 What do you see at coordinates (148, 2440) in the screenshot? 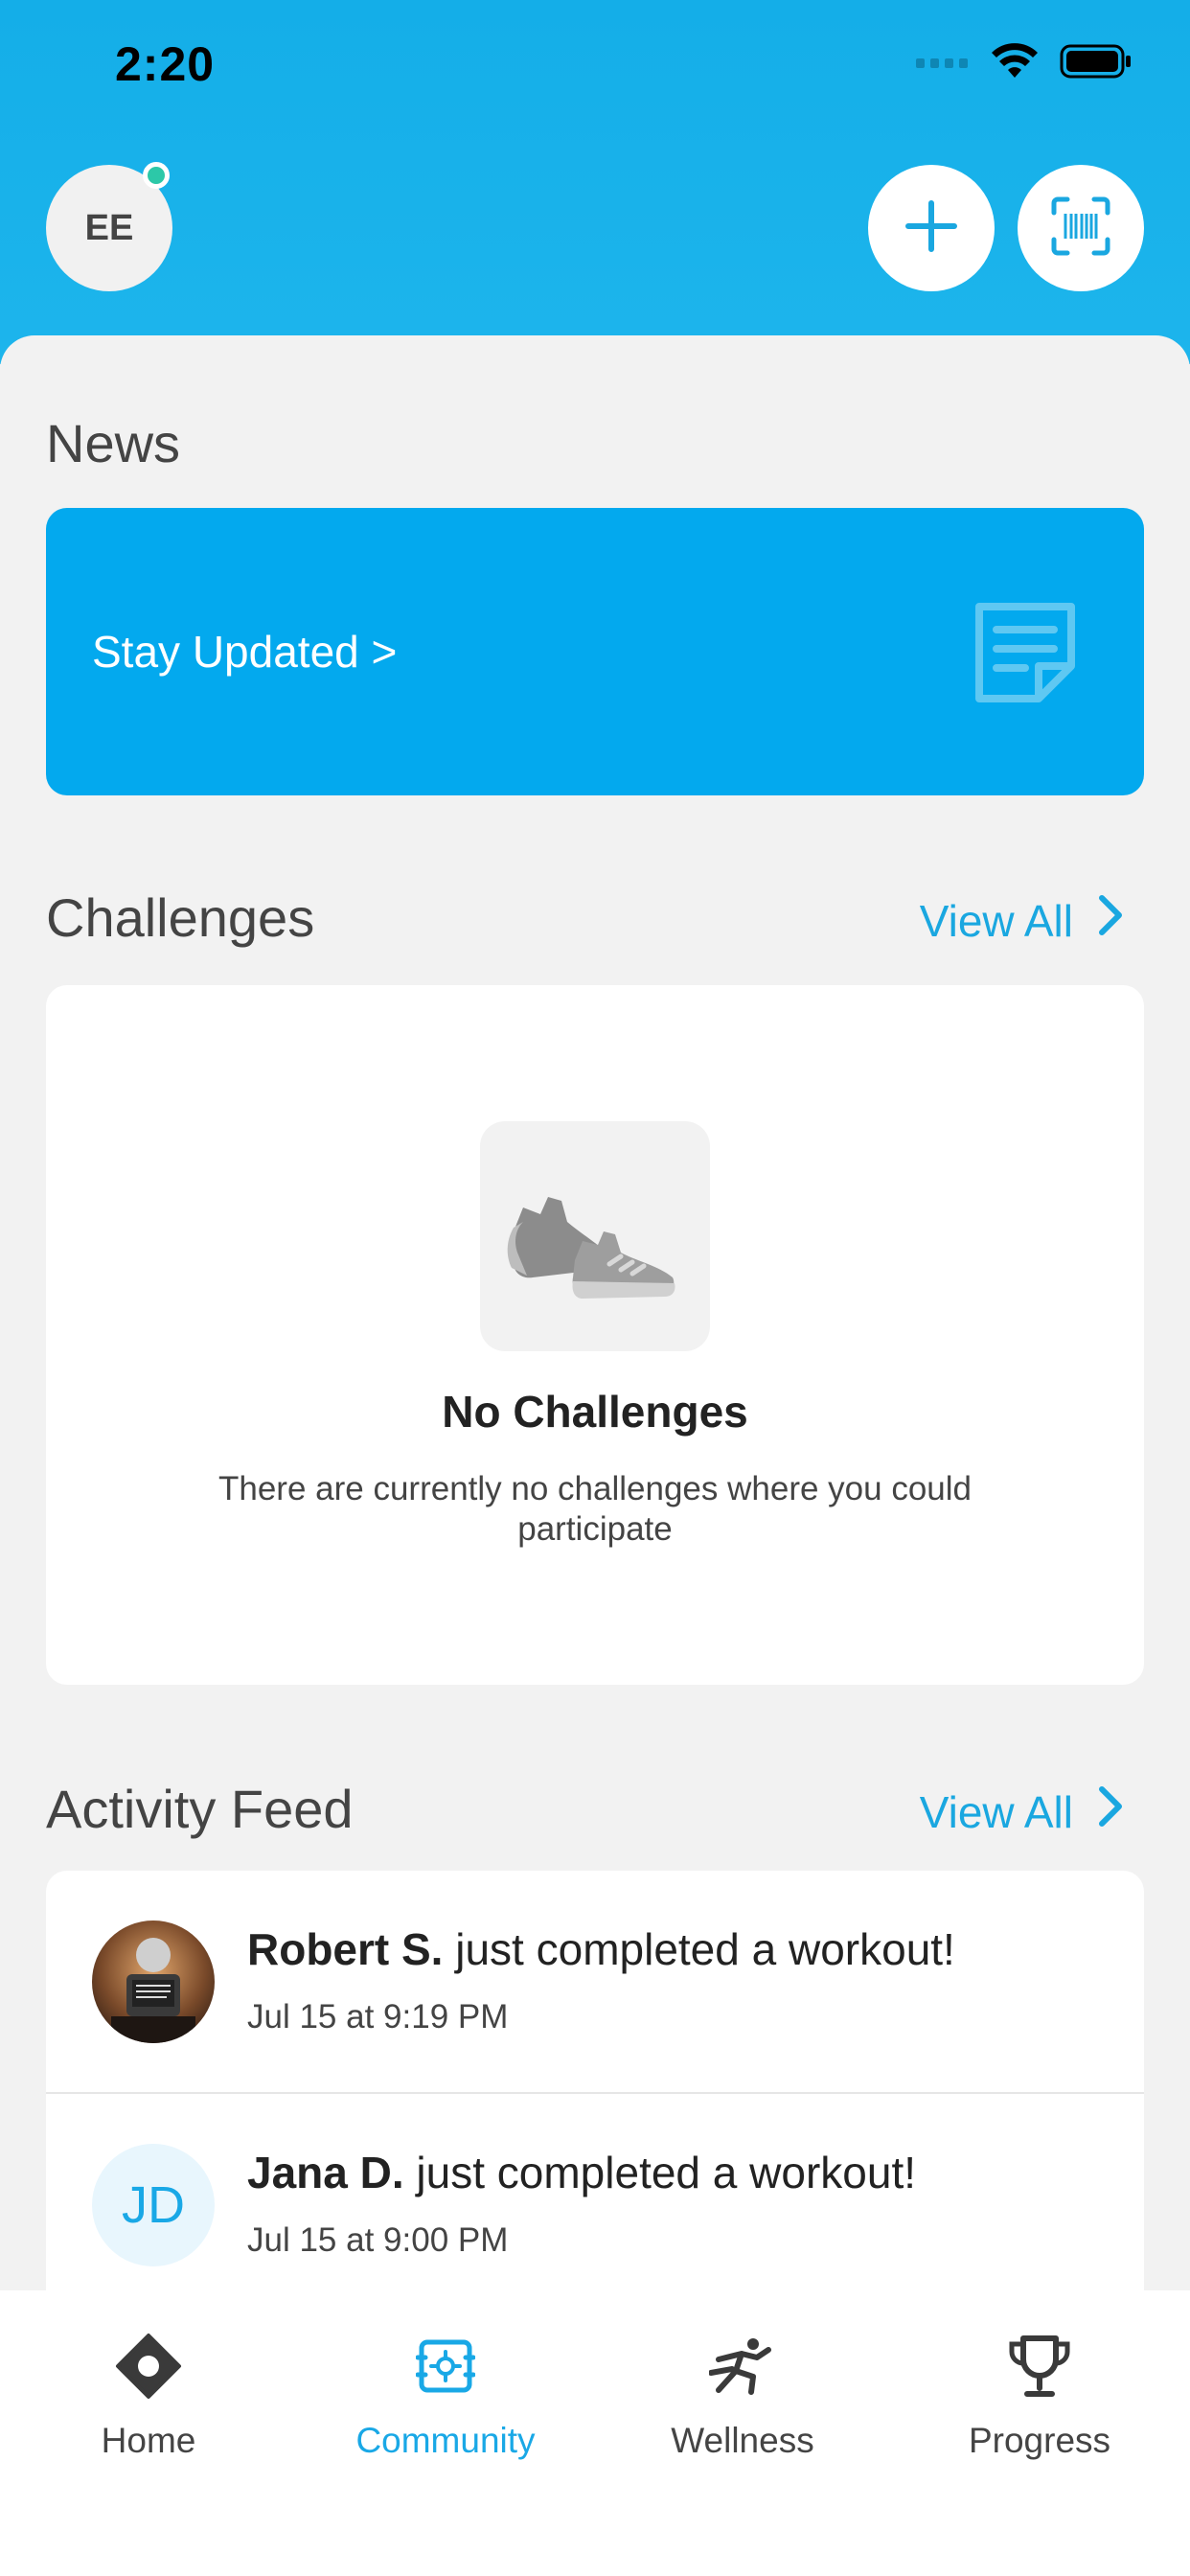
I see `tab-home-label: Home` at bounding box center [148, 2440].